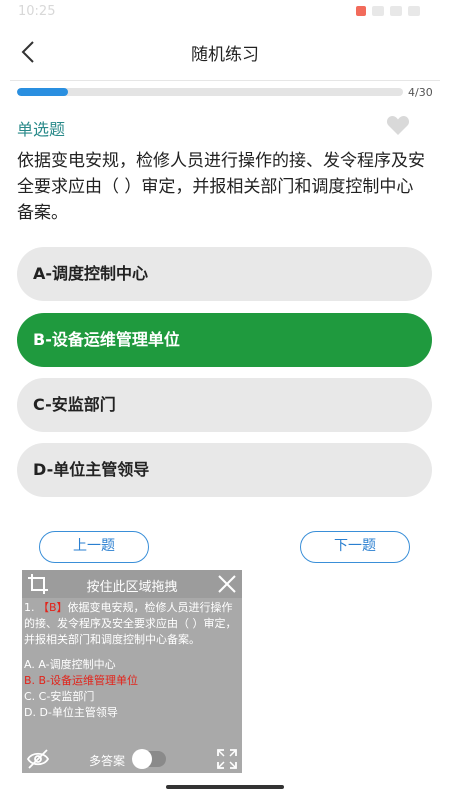 The width and height of the screenshot is (450, 800). Describe the element at coordinates (224, 274) in the screenshot. I see `option-a: A-调度控制中心` at that location.